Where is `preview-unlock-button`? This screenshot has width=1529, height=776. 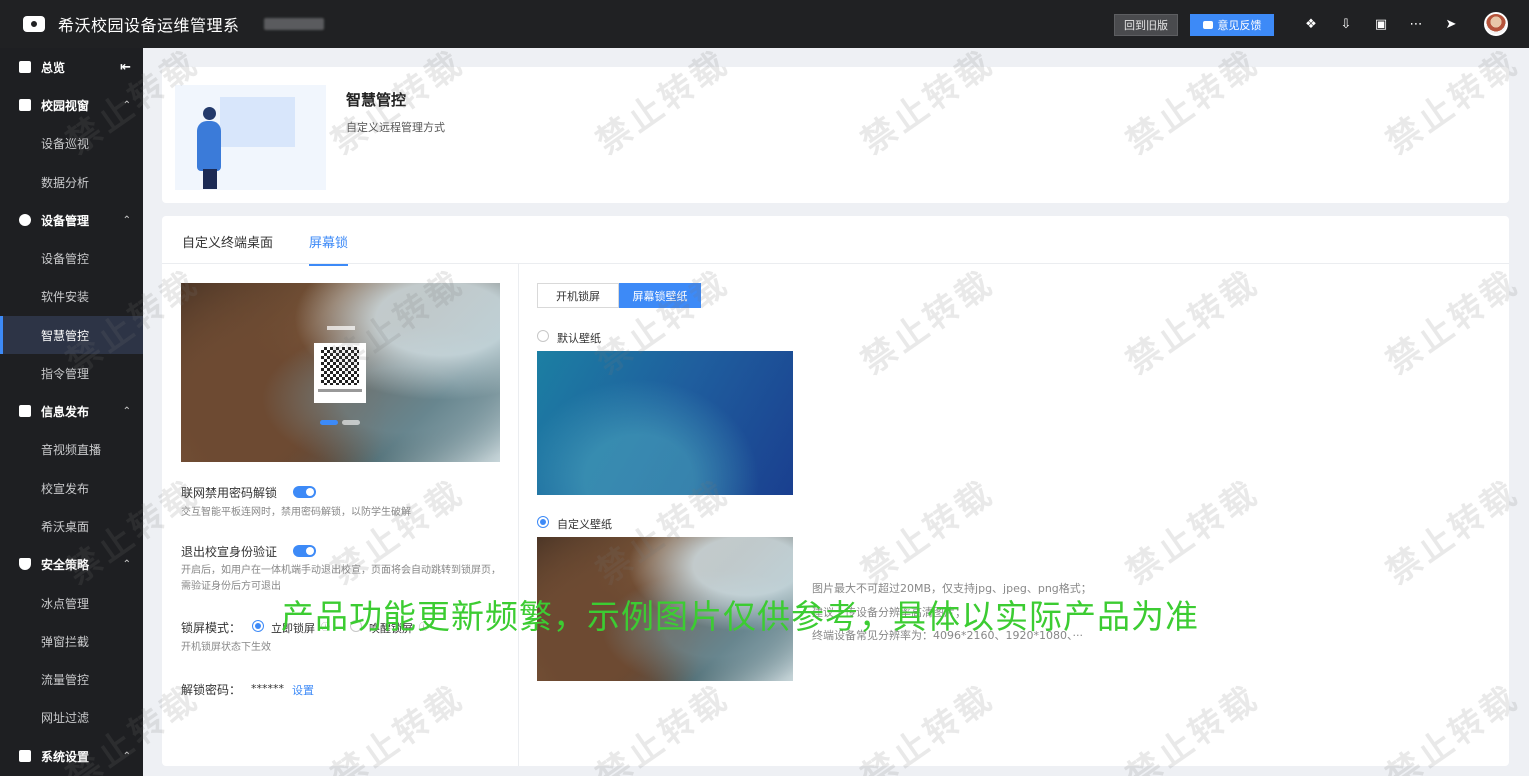 preview-unlock-button is located at coordinates (329, 422).